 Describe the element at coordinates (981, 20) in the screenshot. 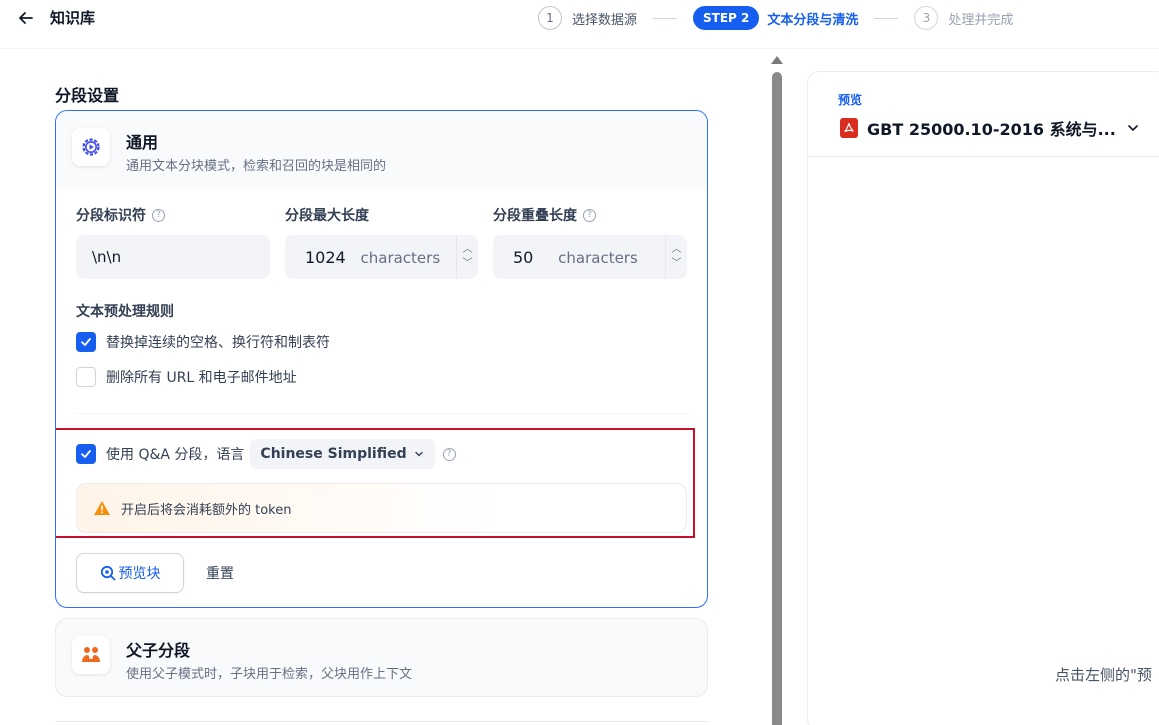

I see `step-3-label: 处理并完成` at that location.